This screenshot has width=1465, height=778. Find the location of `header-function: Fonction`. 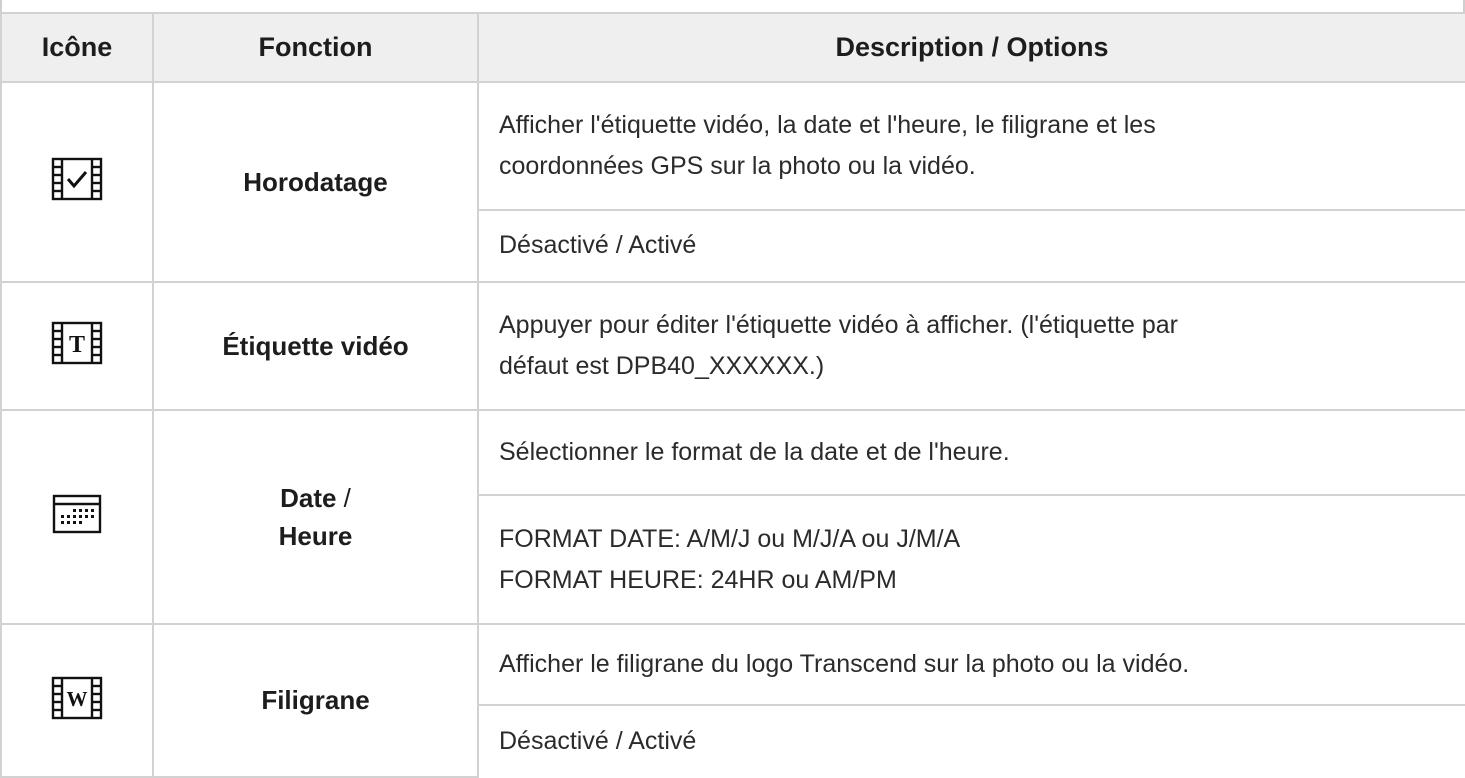

header-function: Fonction is located at coordinates (315, 47).